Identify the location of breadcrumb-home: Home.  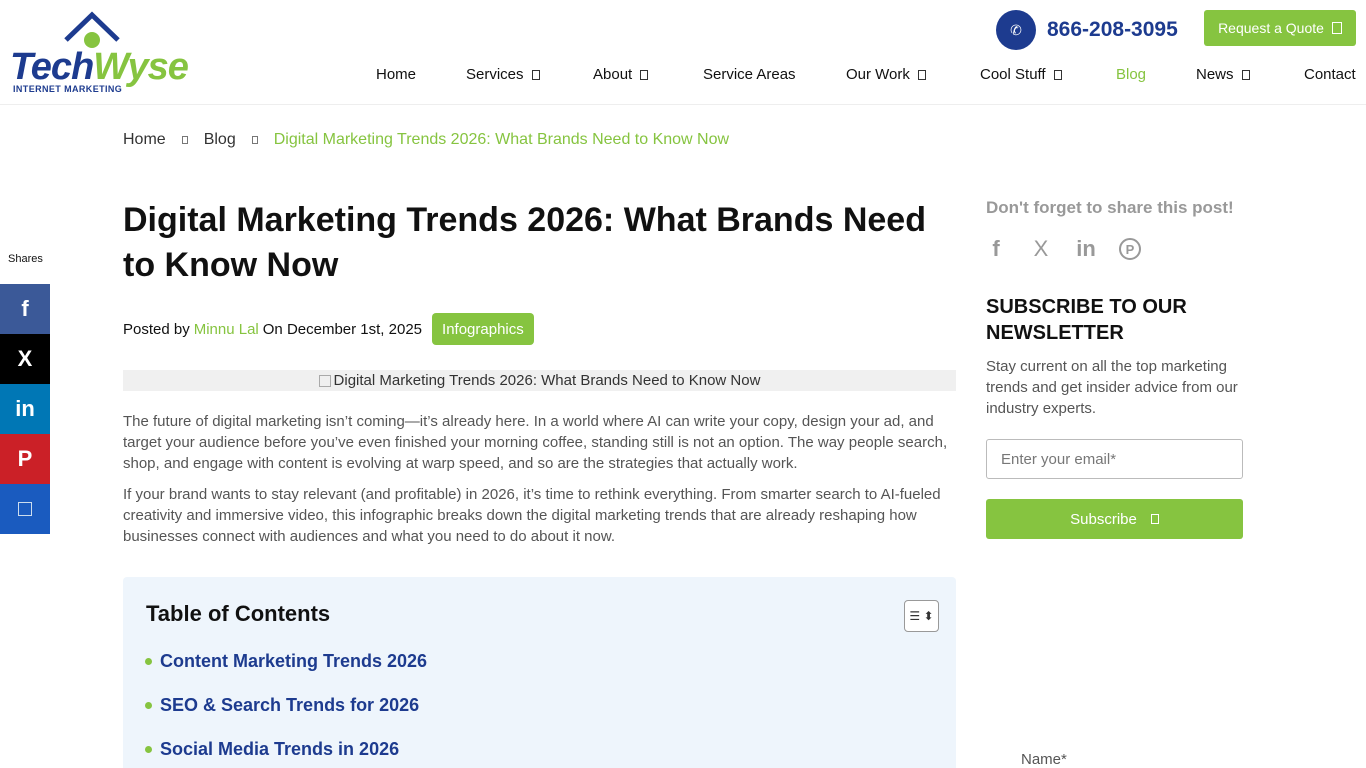
(144, 140).